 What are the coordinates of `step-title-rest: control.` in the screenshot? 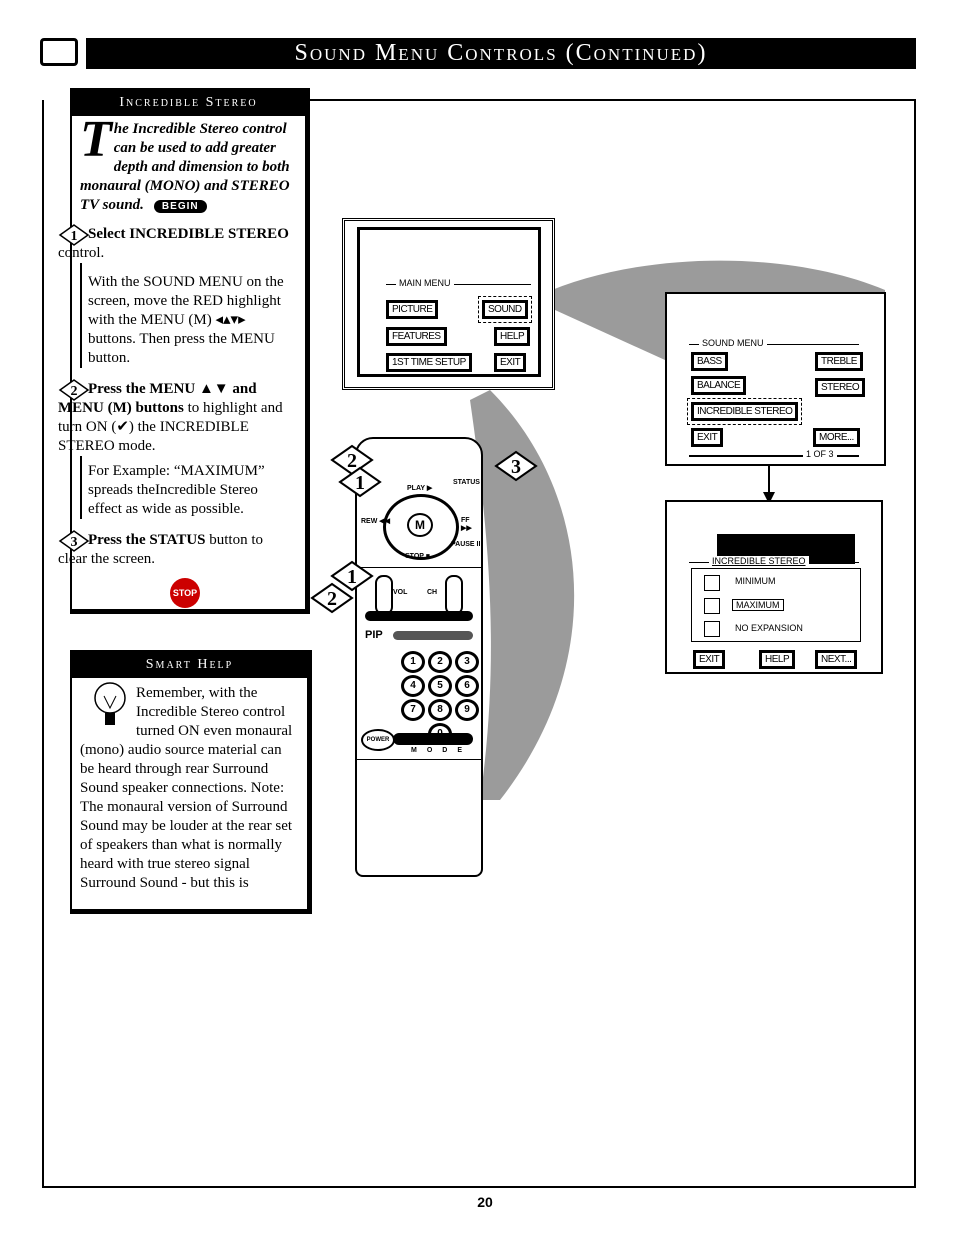 It's located at (81, 253).